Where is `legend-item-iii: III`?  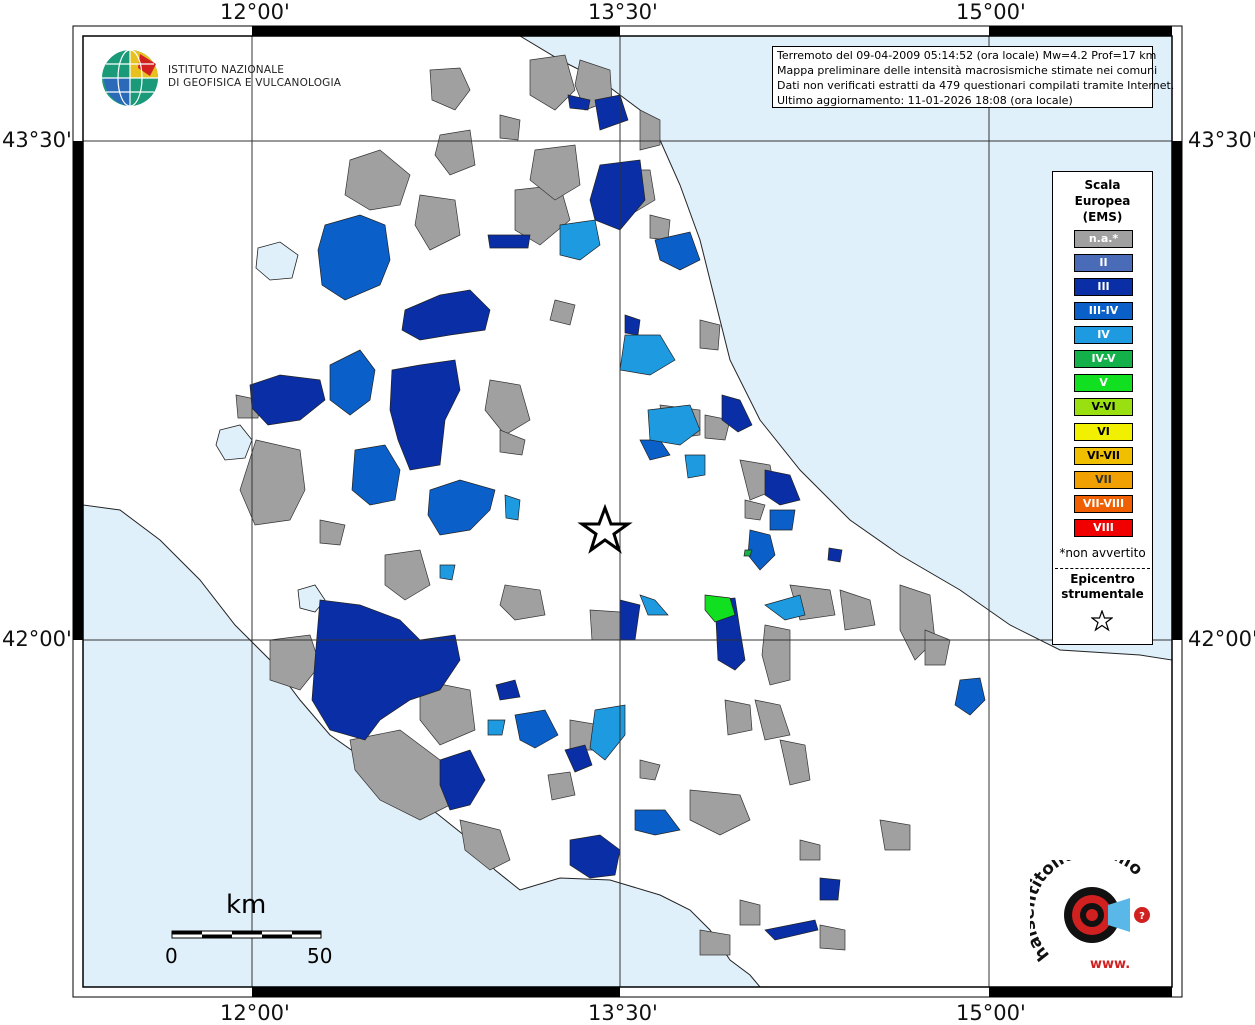 legend-item-iii: III is located at coordinates (1103, 287).